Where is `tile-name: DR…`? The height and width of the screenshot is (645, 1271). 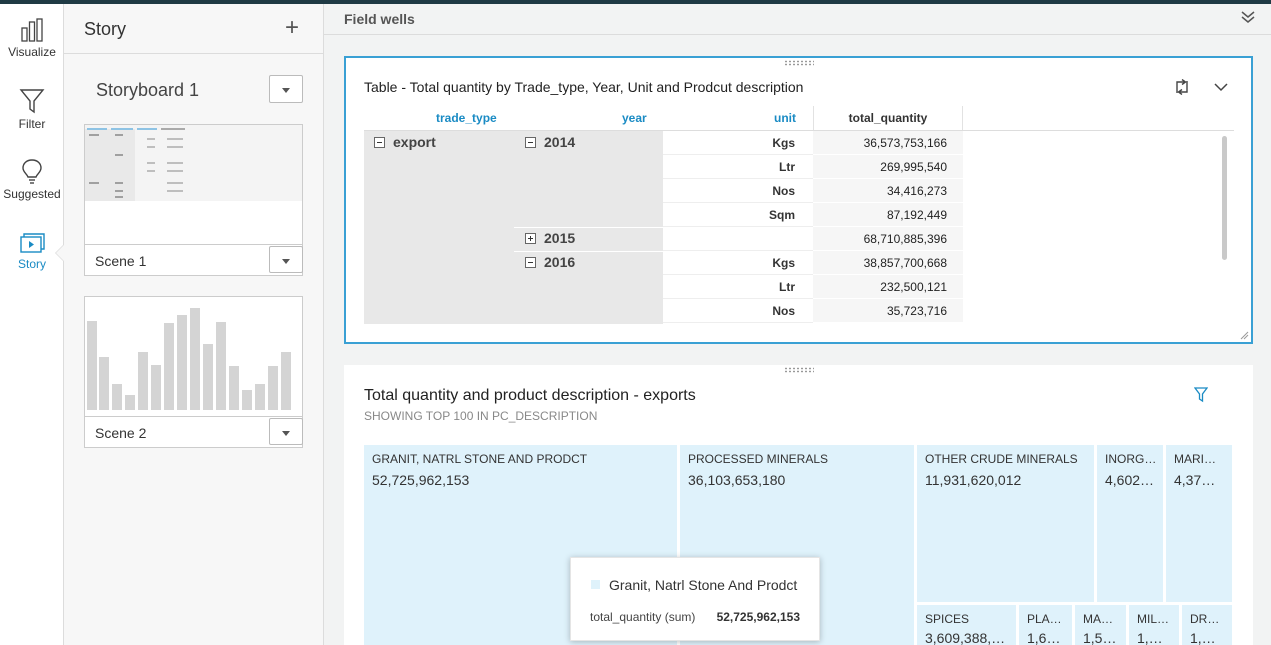 tile-name: DR… is located at coordinates (1205, 619).